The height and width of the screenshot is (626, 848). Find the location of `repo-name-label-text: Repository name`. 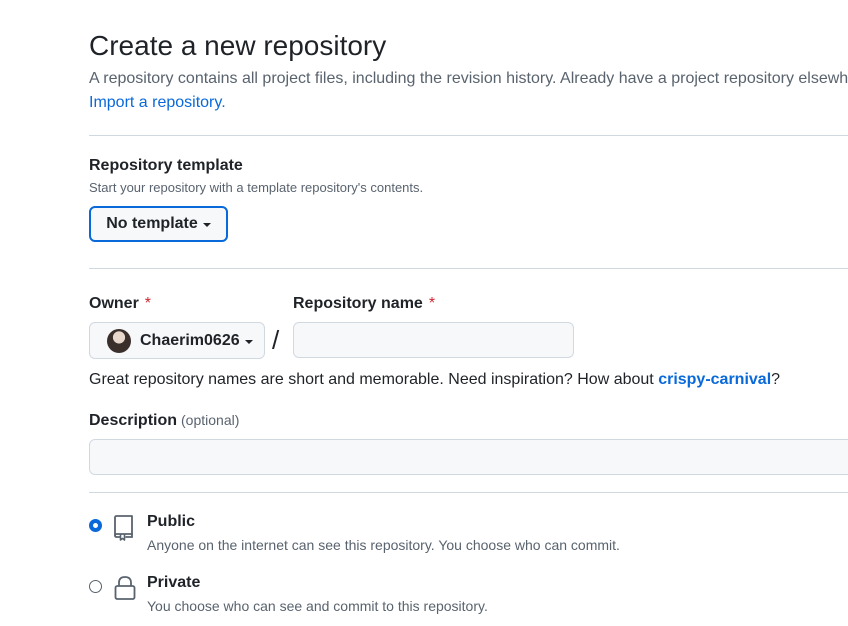

repo-name-label-text: Repository name is located at coordinates (358, 303).